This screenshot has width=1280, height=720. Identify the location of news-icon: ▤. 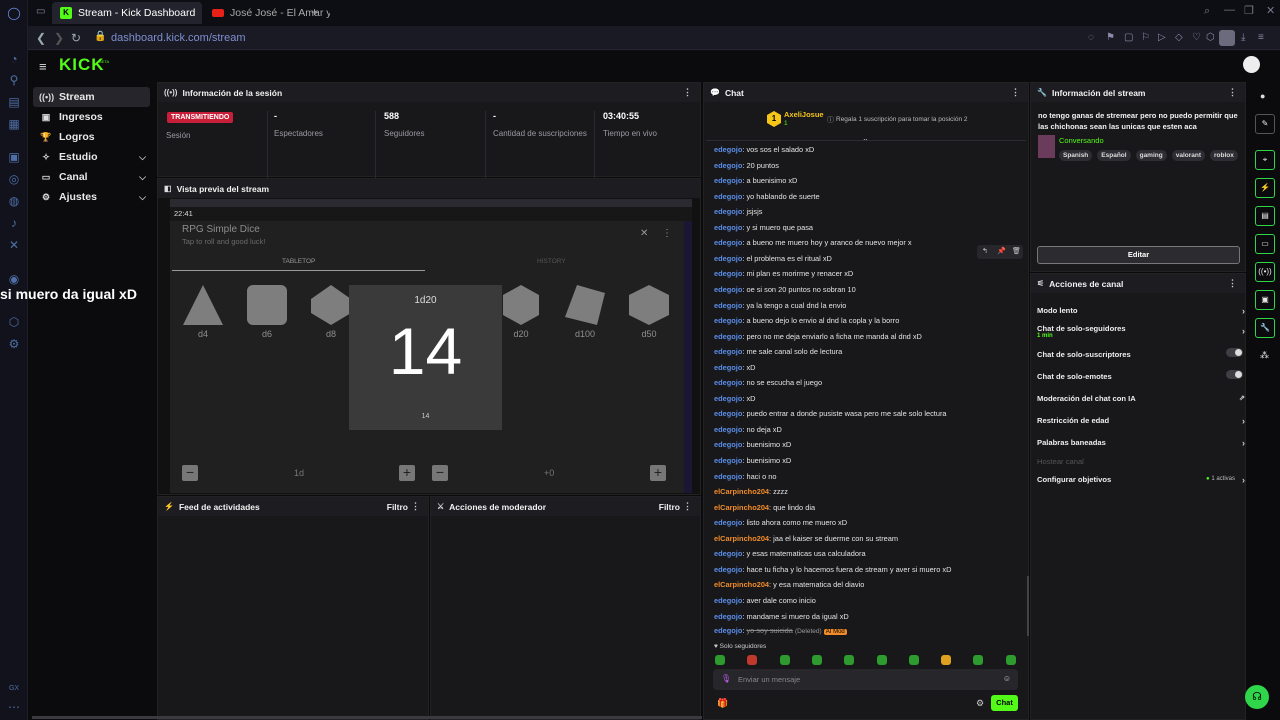
(14, 102).